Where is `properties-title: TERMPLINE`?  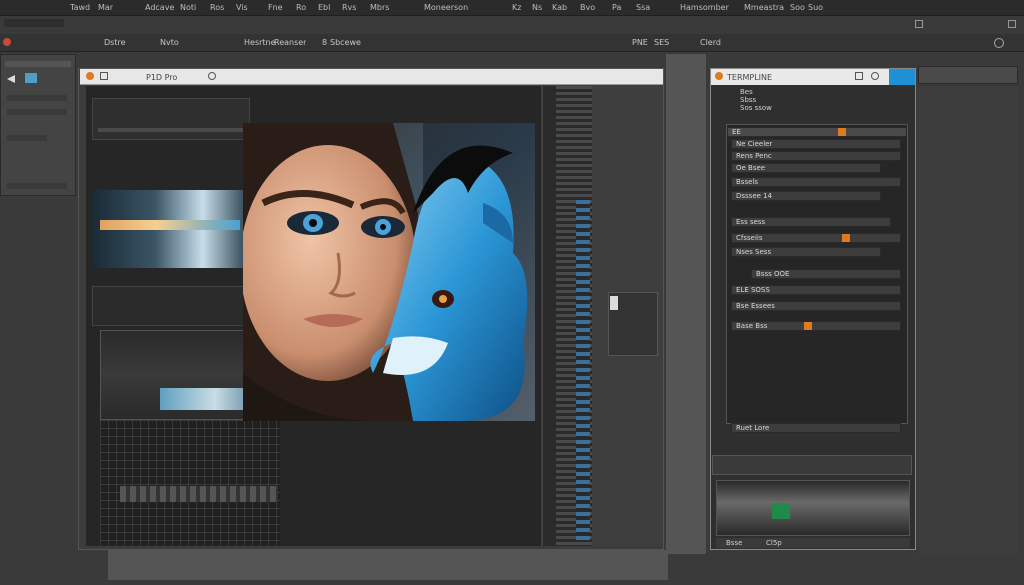
properties-title: TERMPLINE is located at coordinates (750, 77).